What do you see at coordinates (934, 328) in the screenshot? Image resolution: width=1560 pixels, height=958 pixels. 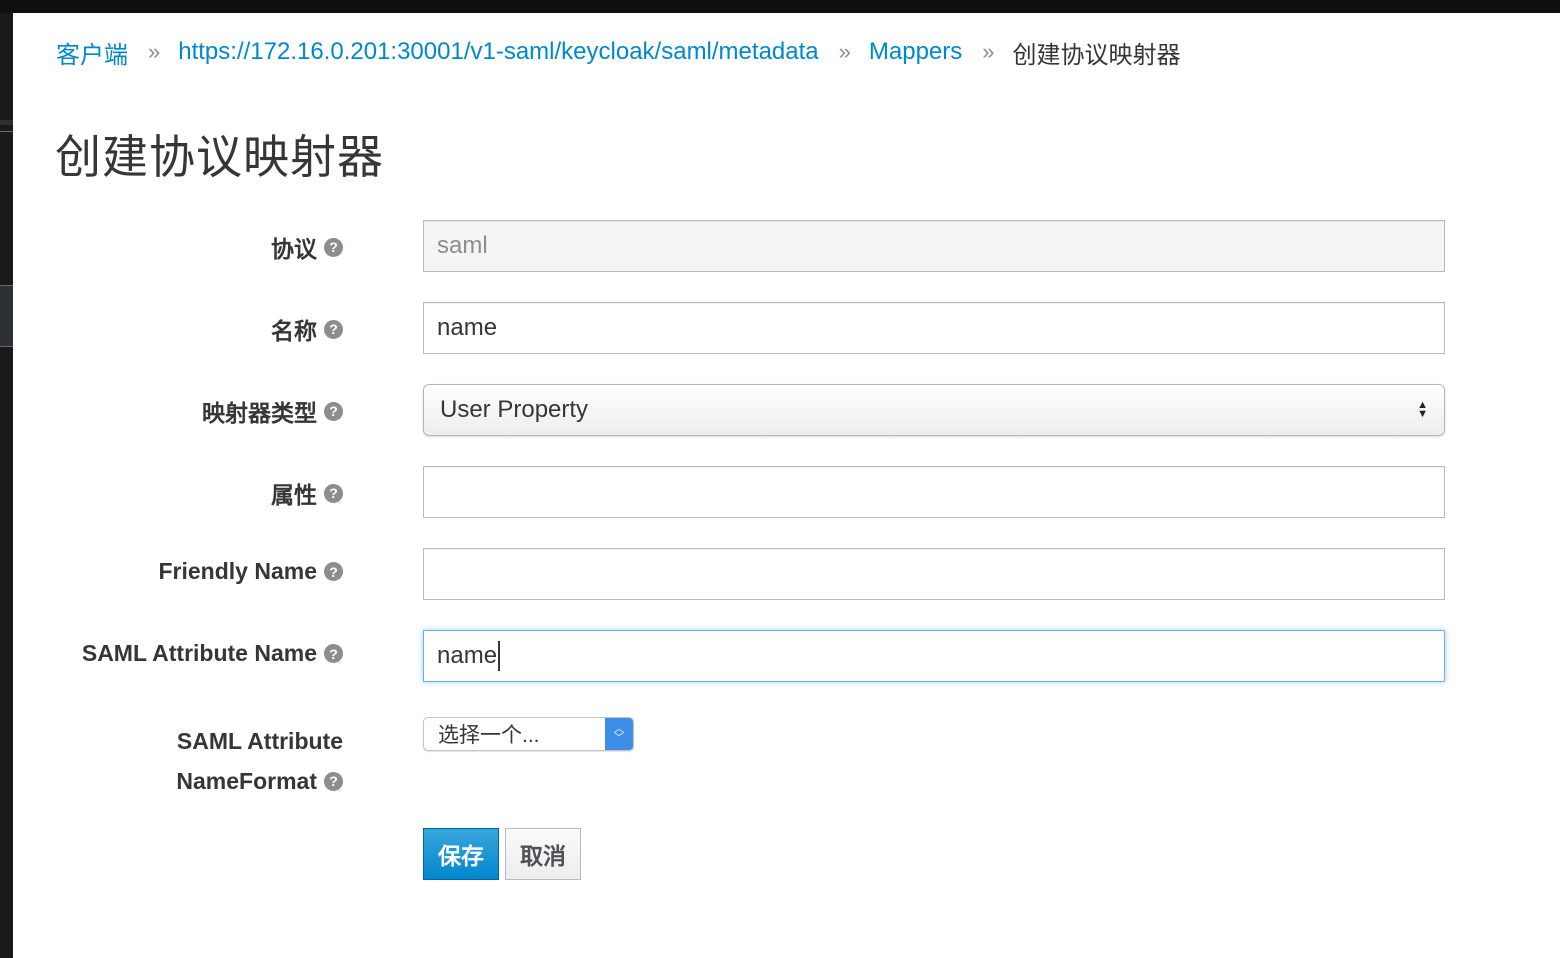 I see `name-input: name` at bounding box center [934, 328].